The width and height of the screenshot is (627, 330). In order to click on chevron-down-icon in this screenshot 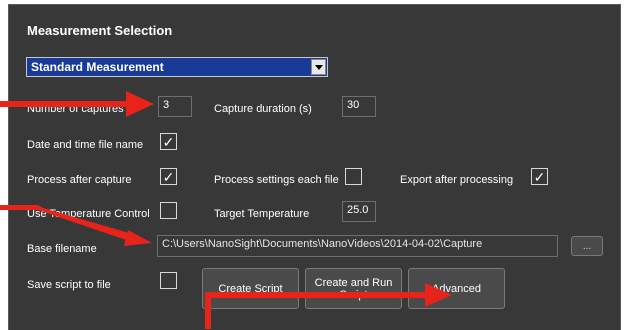, I will do `click(318, 67)`.